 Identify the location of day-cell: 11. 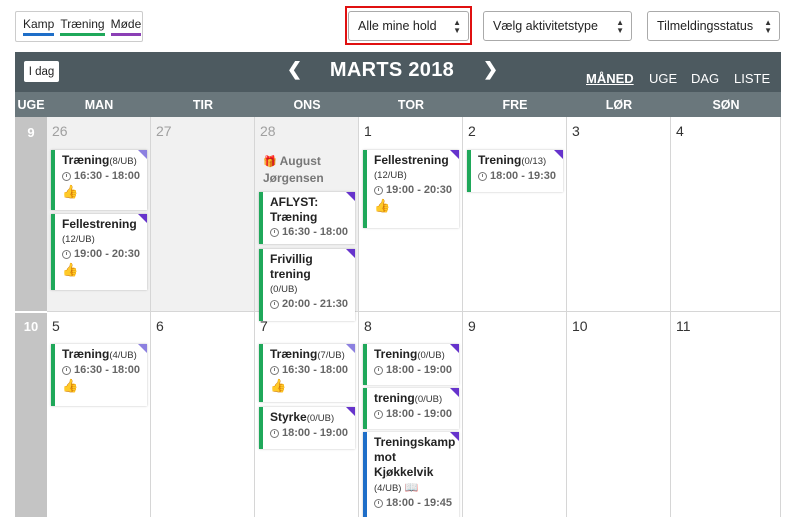
(726, 414).